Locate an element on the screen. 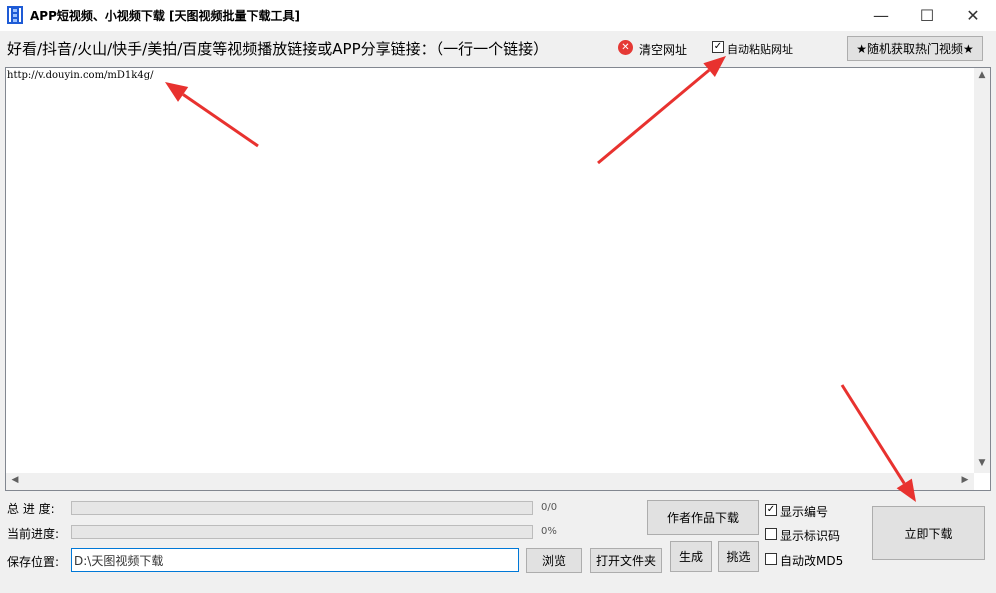  current-progress-label: 当前进度: is located at coordinates (33, 534).